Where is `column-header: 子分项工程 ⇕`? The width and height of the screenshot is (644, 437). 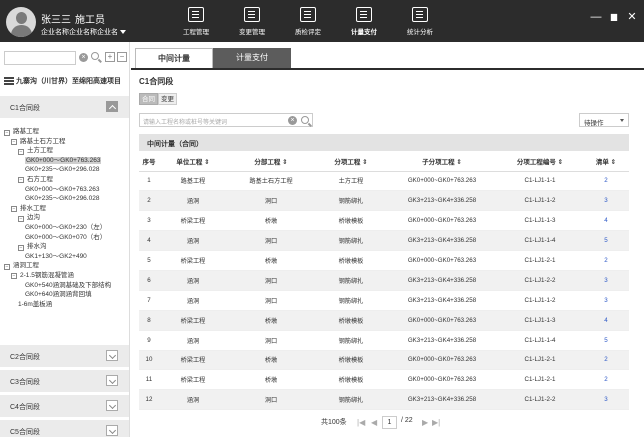
column-header: 子分项工程 ⇕ is located at coordinates (442, 161).